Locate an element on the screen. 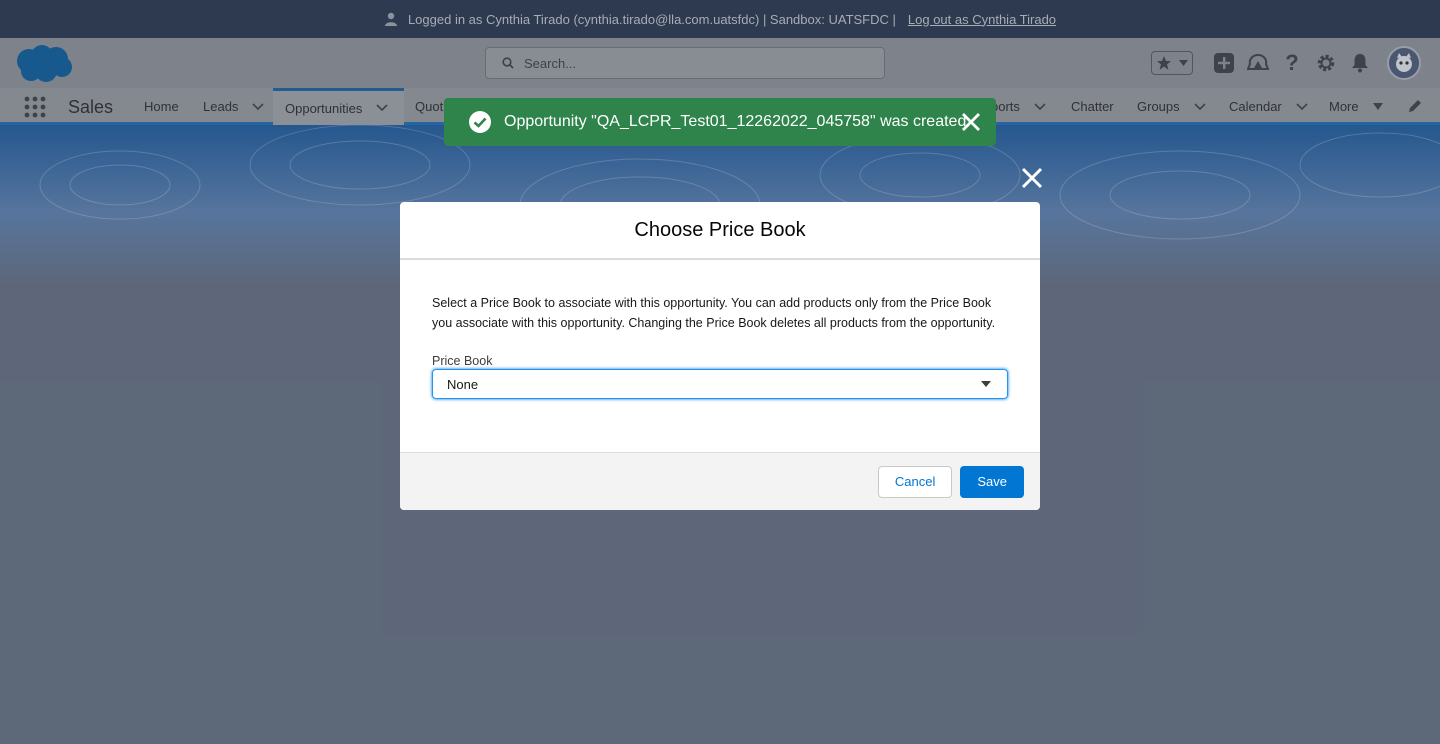 The width and height of the screenshot is (1440, 744). user-avatar is located at coordinates (1404, 63).